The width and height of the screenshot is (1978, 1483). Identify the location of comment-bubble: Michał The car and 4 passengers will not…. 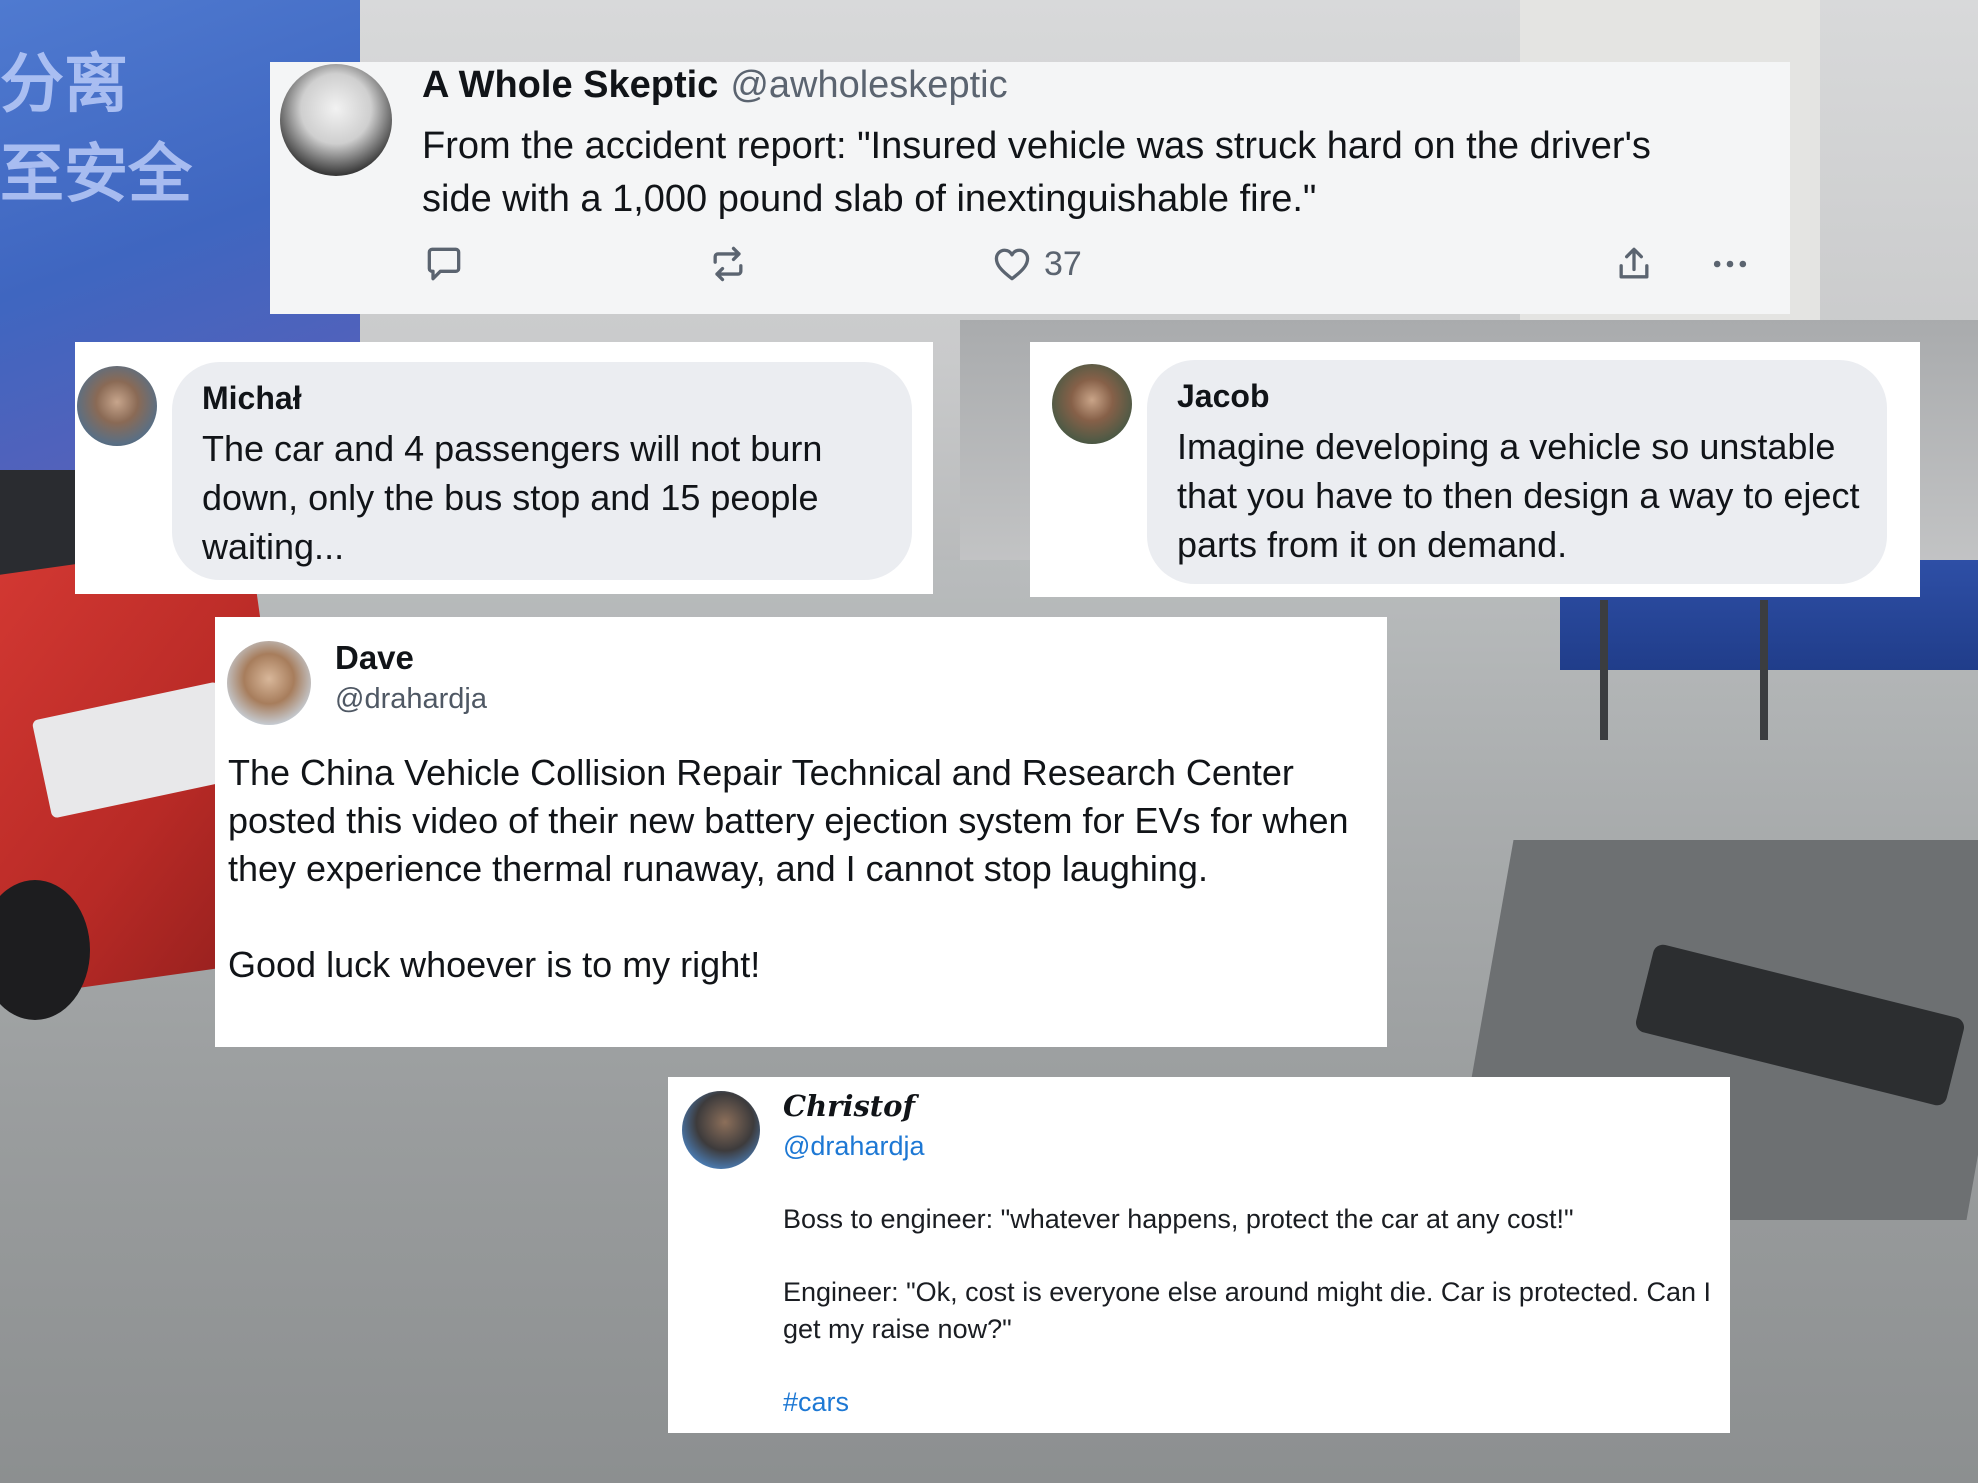
(542, 471).